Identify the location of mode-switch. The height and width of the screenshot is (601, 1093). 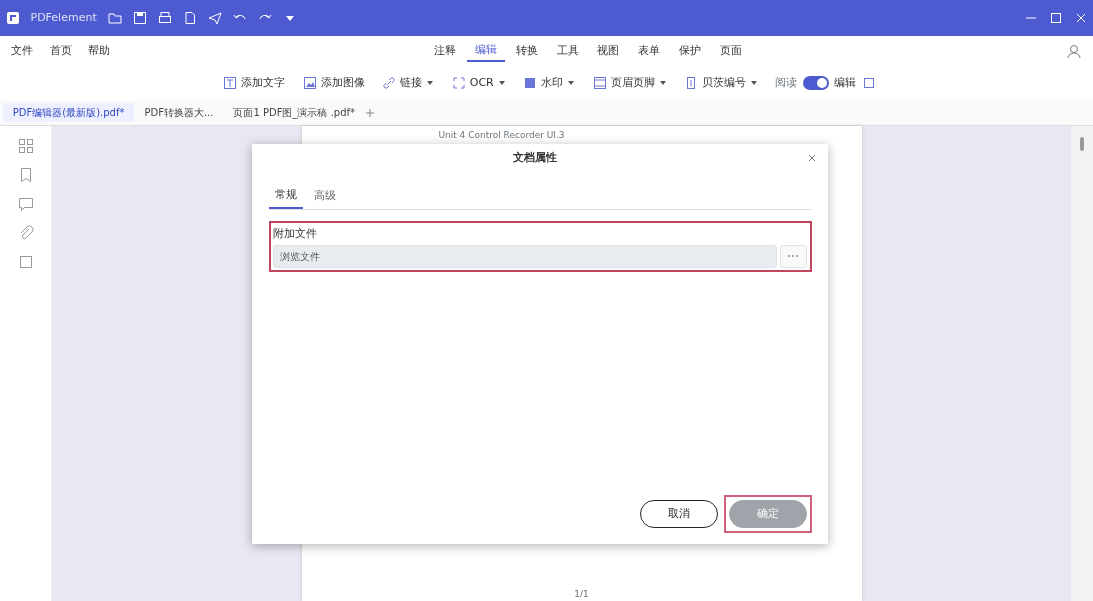
(815, 83).